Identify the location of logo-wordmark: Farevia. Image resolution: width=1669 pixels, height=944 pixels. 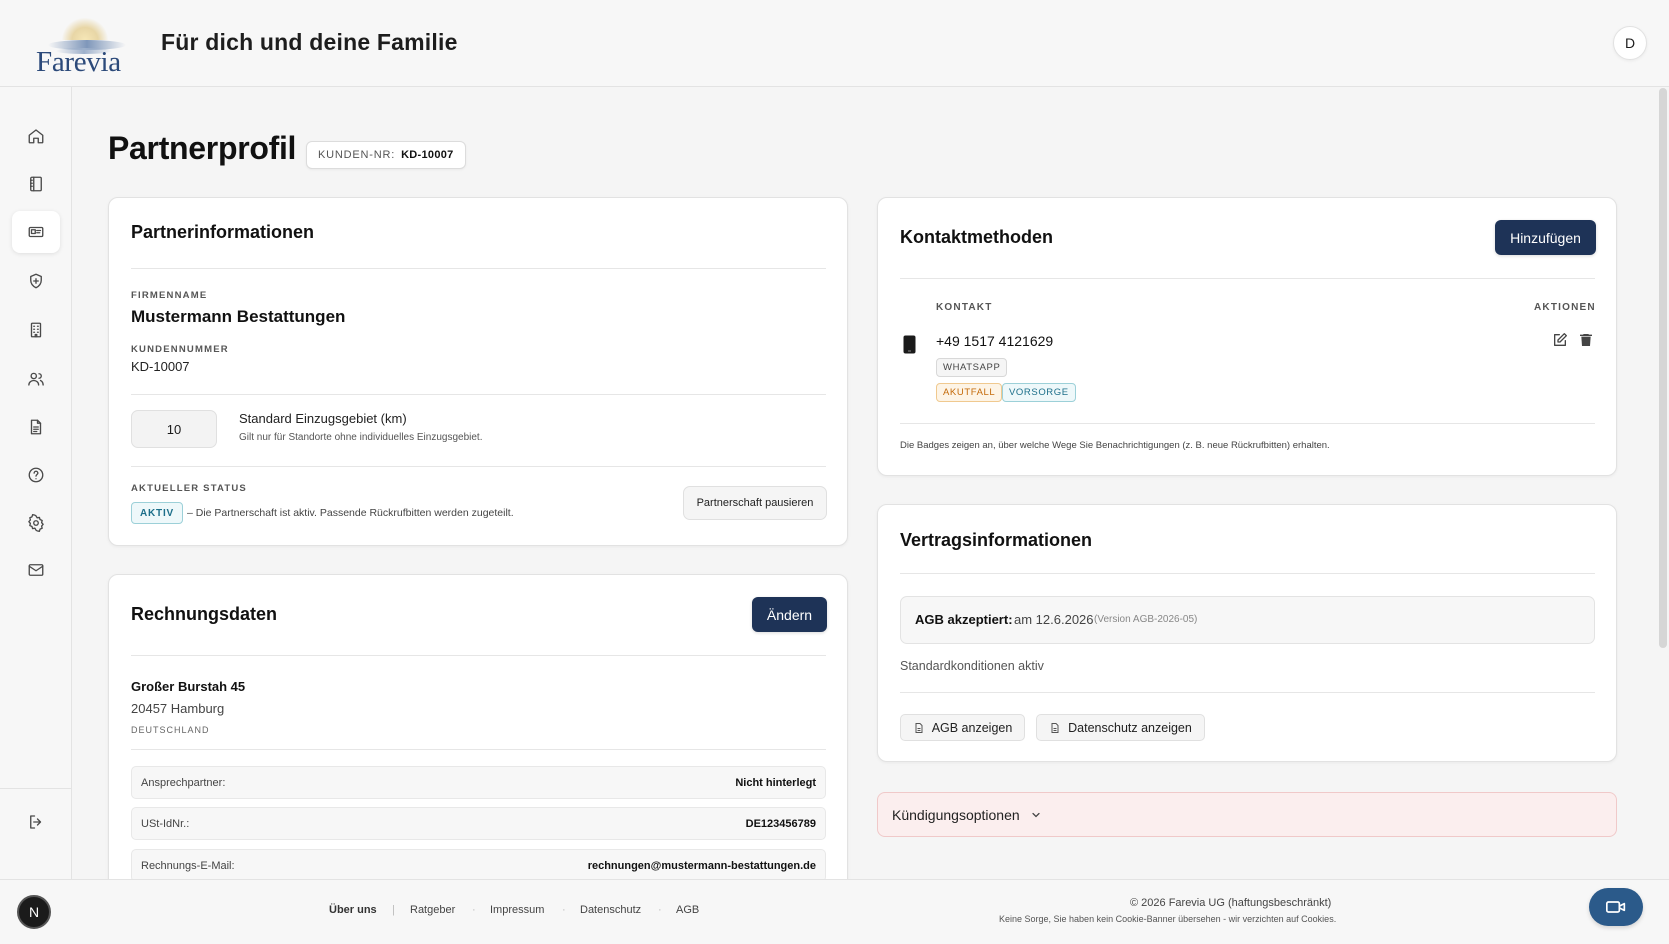
(78, 62).